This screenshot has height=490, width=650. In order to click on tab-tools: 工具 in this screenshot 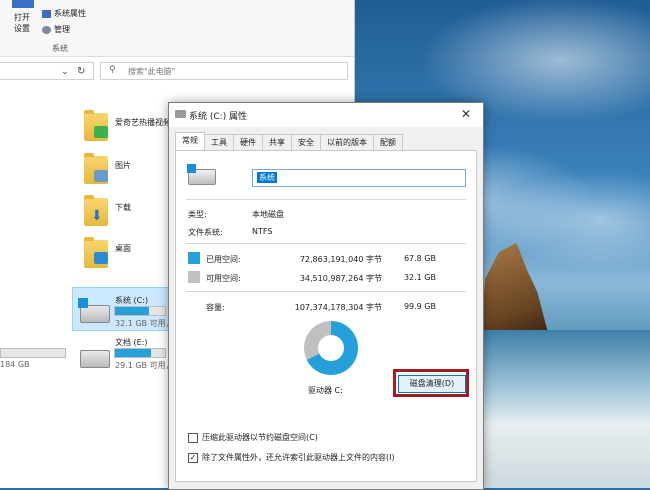, I will do `click(219, 142)`.